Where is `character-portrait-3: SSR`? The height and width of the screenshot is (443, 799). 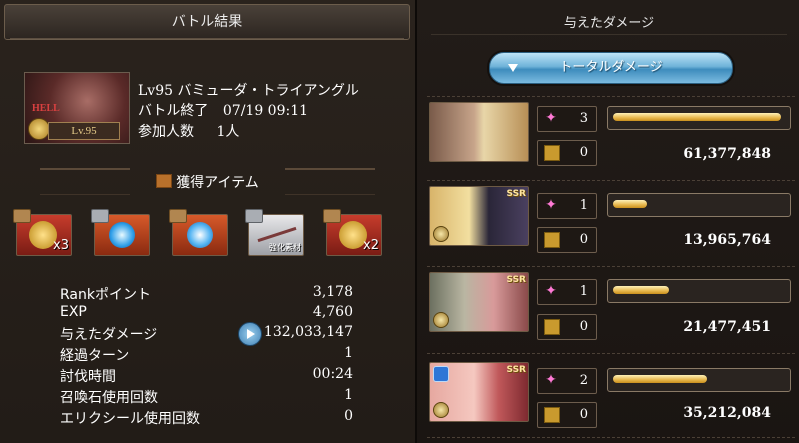
character-portrait-3: SSR is located at coordinates (479, 302).